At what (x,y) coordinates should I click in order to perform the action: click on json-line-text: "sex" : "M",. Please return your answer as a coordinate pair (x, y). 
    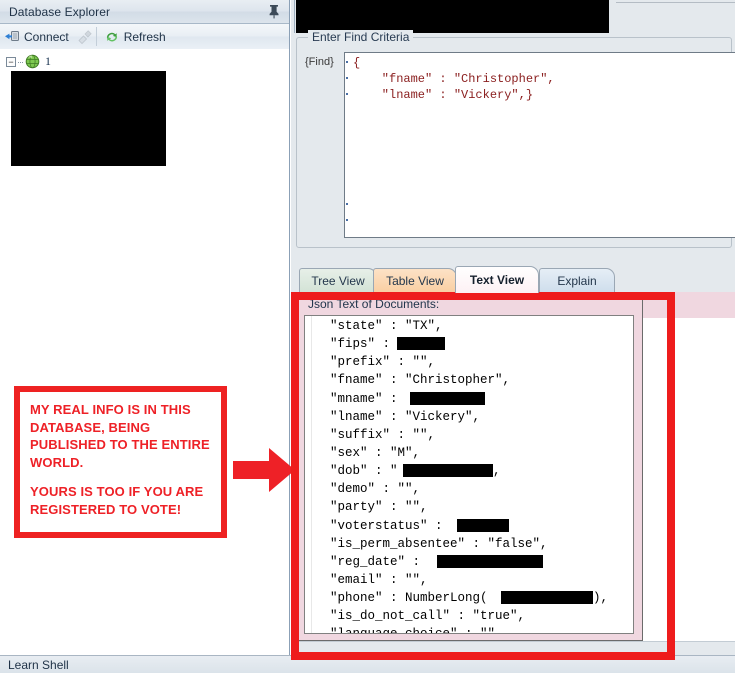
    Looking at the image, I should click on (368, 452).